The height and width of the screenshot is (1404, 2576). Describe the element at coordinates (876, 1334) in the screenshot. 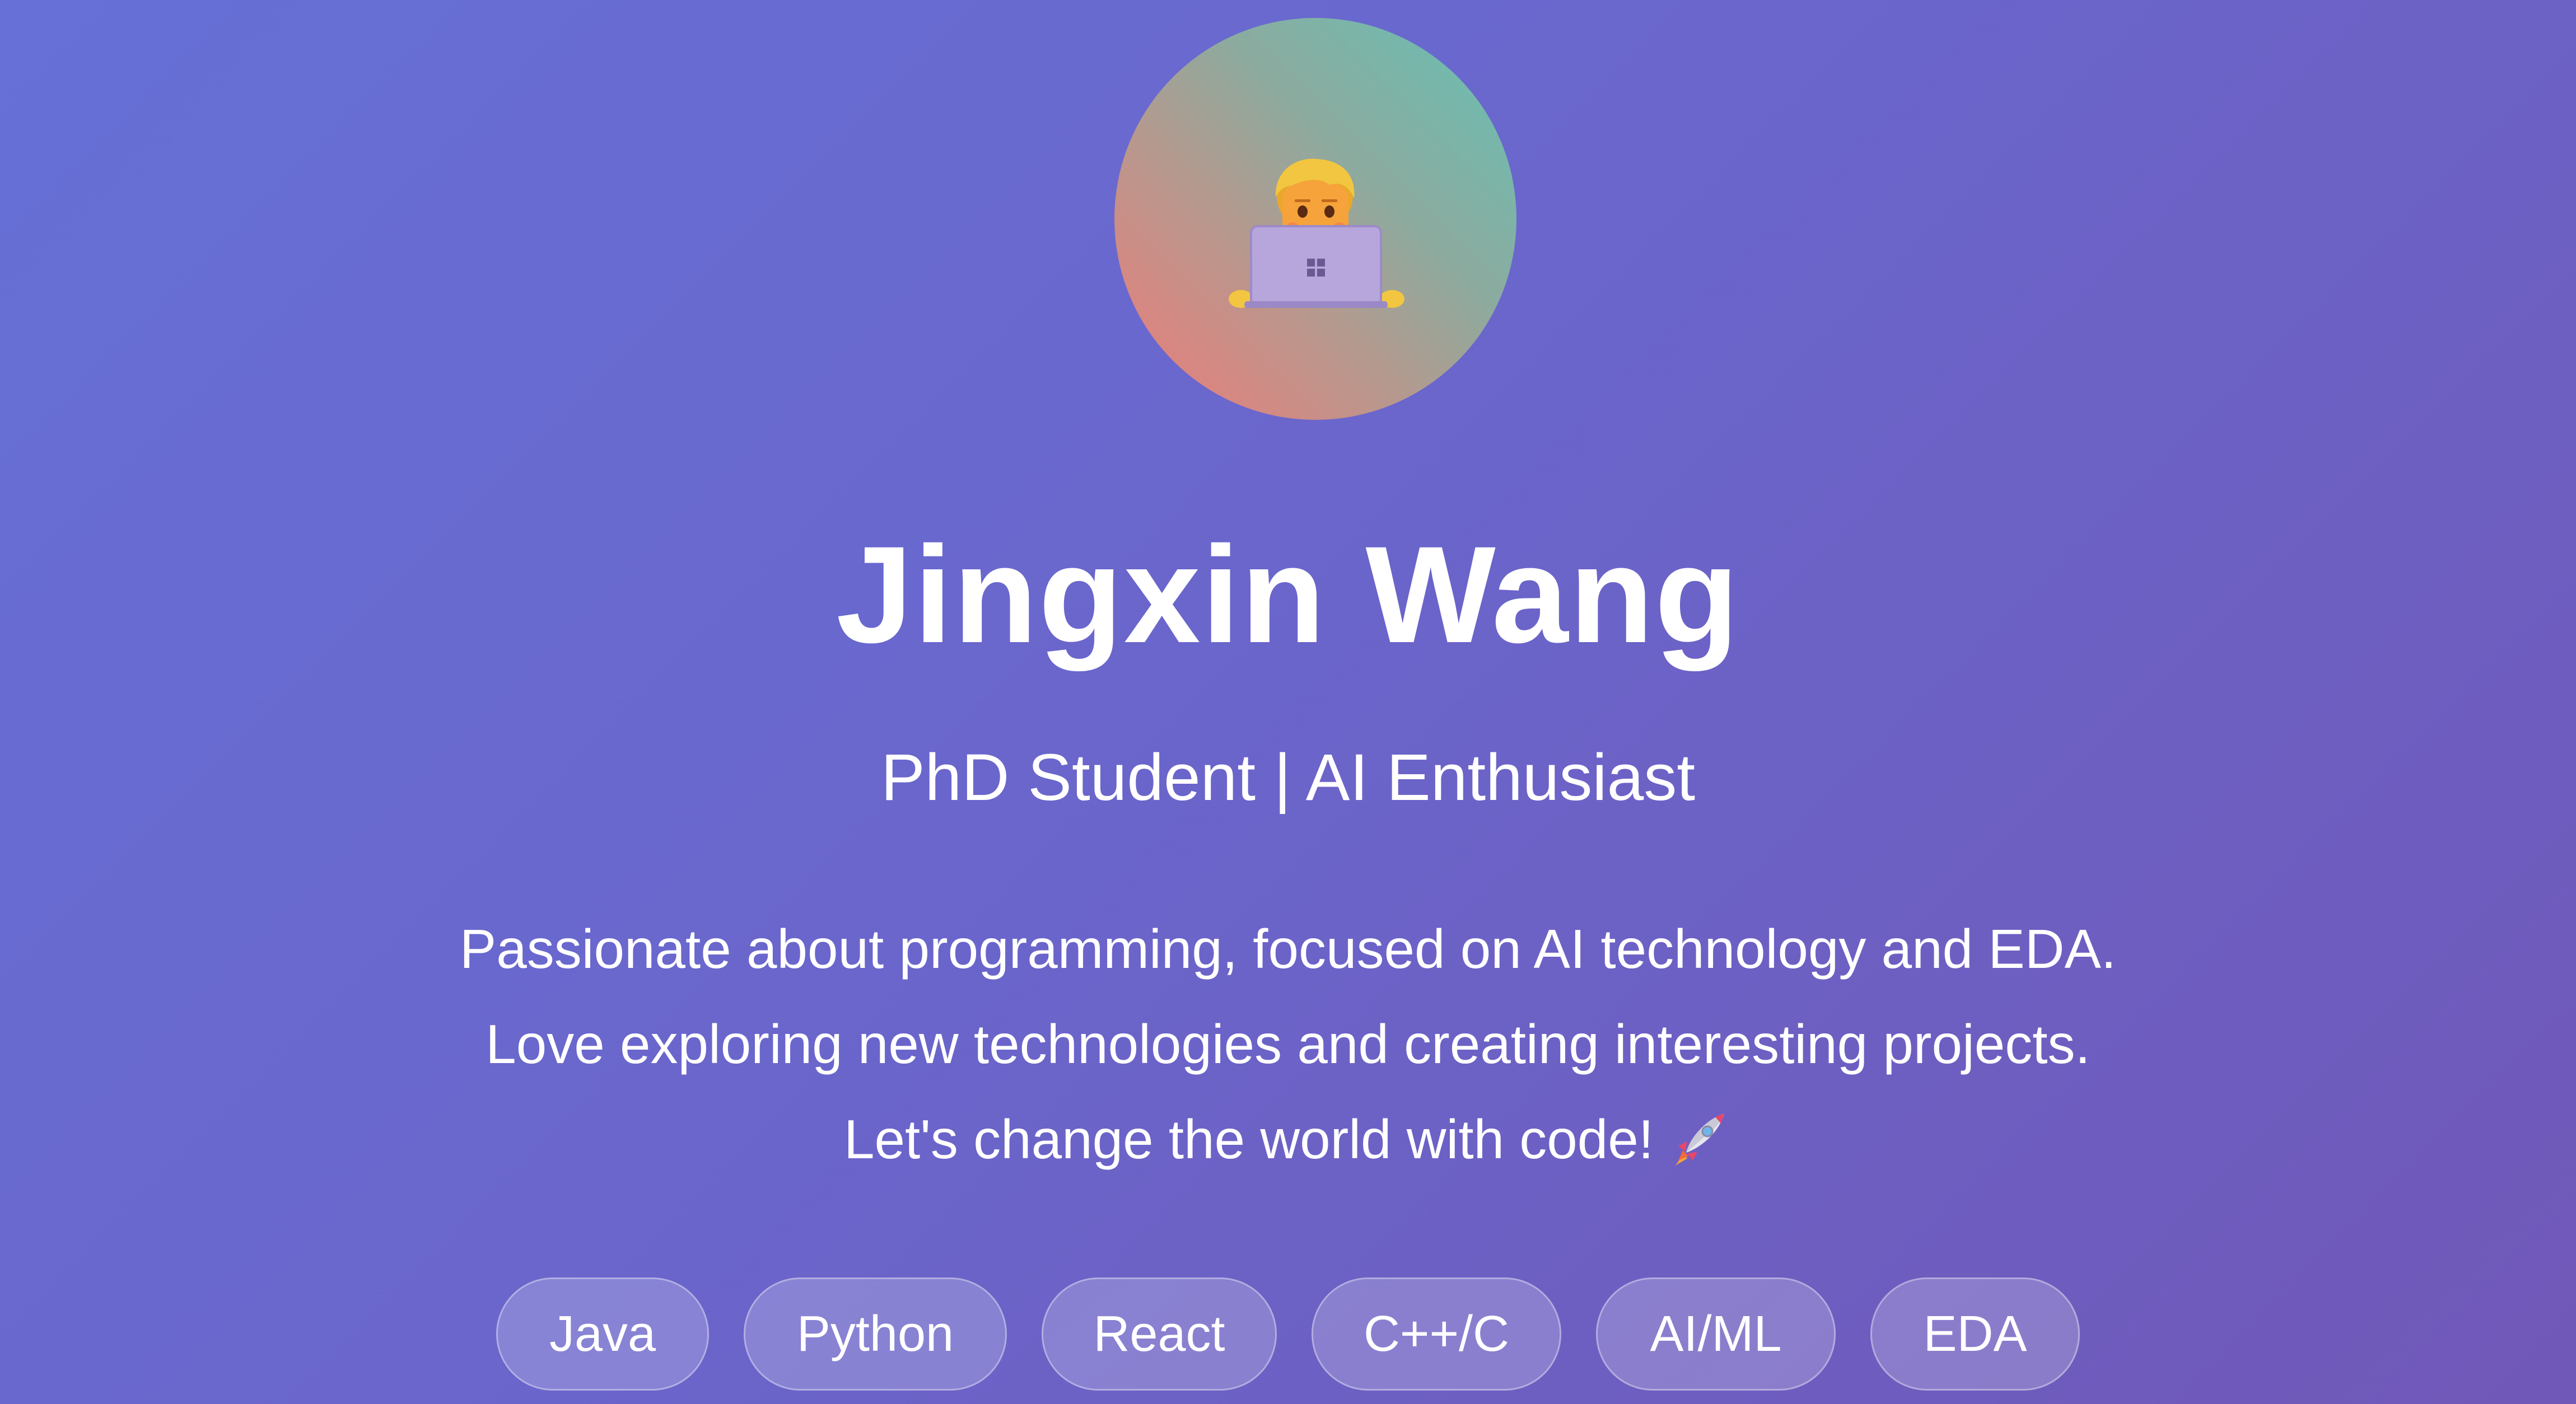

I see `skill-tag-python: Python` at that location.